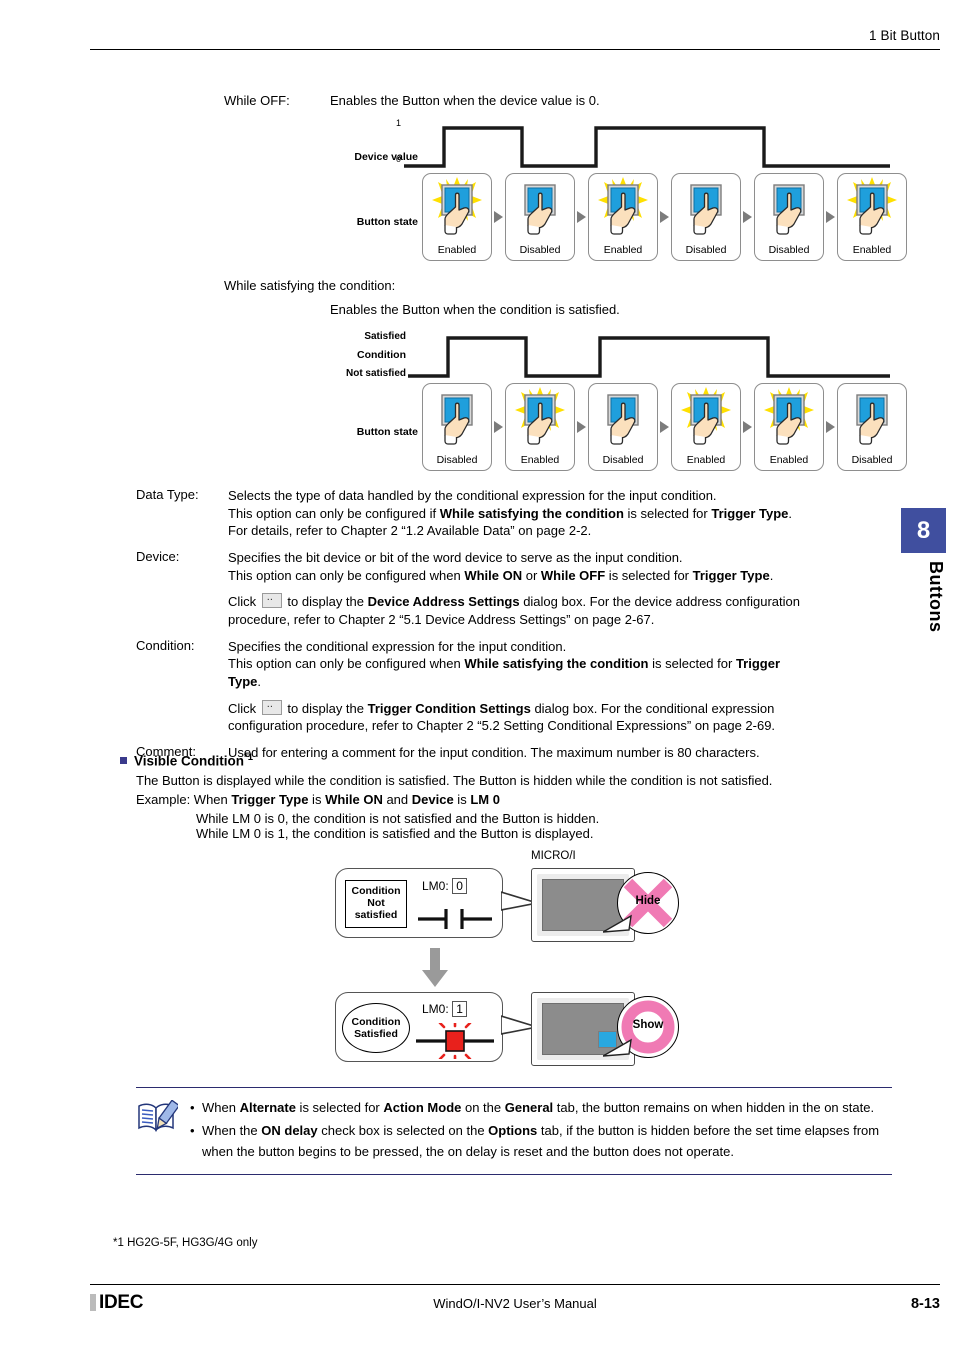 The height and width of the screenshot is (1350, 954). What do you see at coordinates (375, 373) in the screenshot?
I see `tick-not-satisfied: Not satisfied` at bounding box center [375, 373].